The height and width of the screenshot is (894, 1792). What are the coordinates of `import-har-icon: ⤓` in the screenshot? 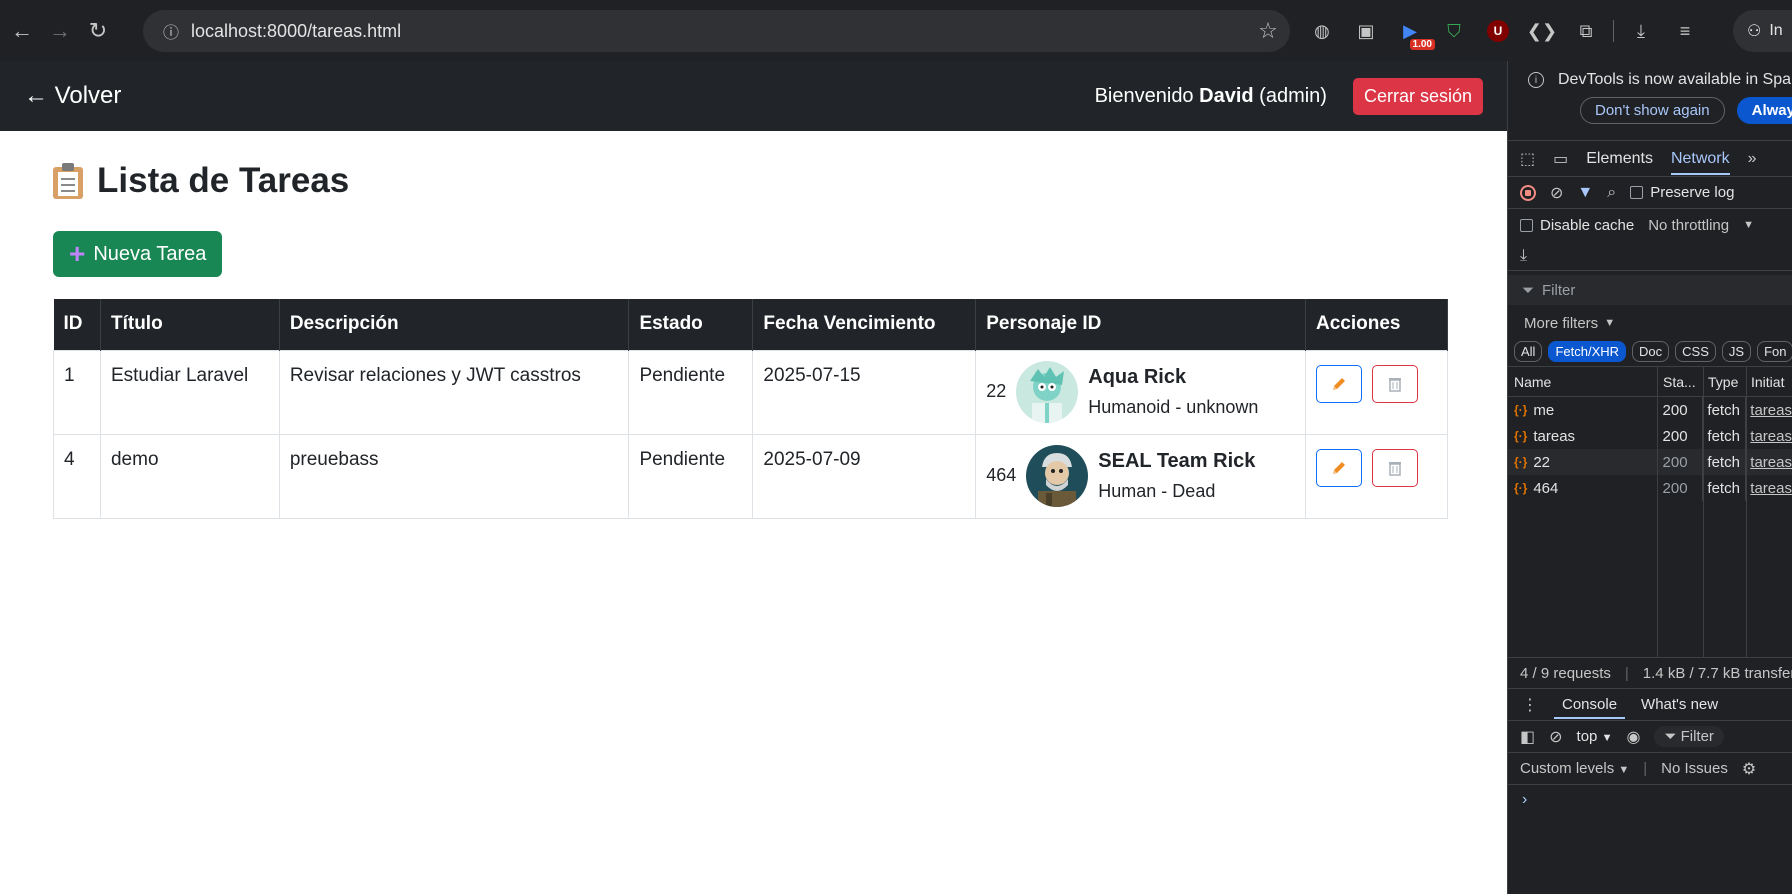 It's located at (1523, 256).